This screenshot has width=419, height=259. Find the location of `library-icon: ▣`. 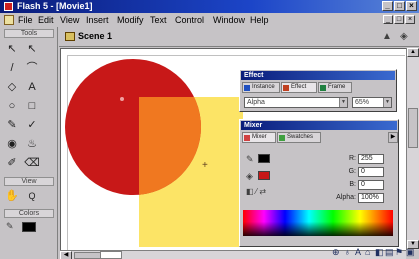

library-icon: ▣ is located at coordinates (410, 252).